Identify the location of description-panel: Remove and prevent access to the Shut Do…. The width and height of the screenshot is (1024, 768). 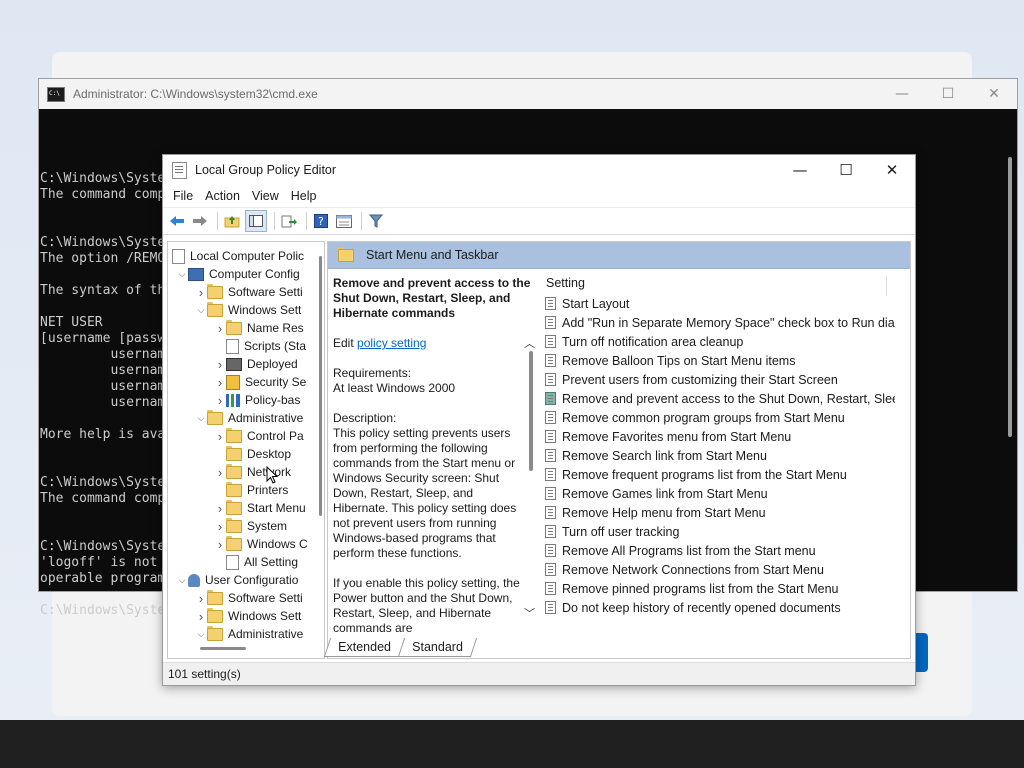
(432, 455).